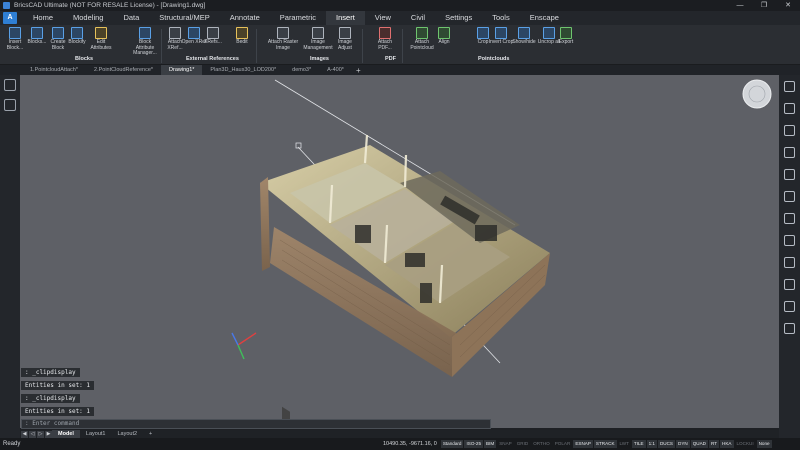 The width and height of the screenshot is (800, 450). Describe the element at coordinates (58, 411) in the screenshot. I see `command-history-line: Entities in set: 1` at that location.